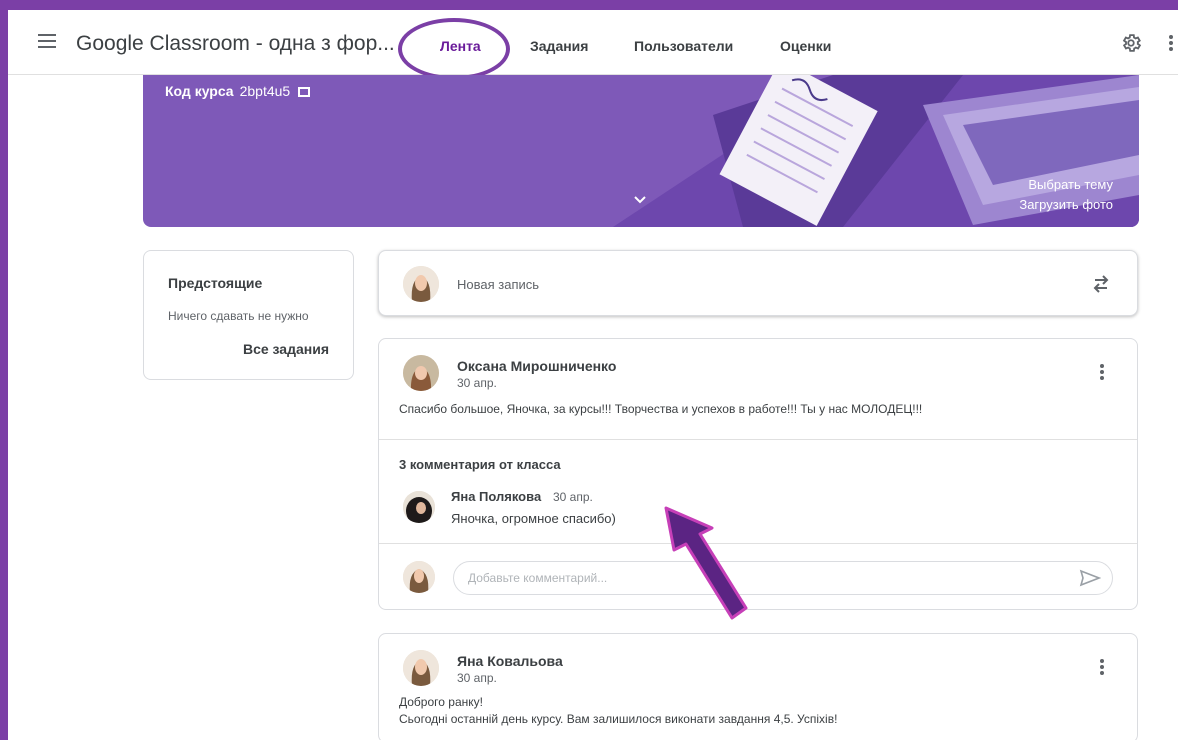  Describe the element at coordinates (496, 496) in the screenshot. I see `comment-author: Яна Полякова` at that location.